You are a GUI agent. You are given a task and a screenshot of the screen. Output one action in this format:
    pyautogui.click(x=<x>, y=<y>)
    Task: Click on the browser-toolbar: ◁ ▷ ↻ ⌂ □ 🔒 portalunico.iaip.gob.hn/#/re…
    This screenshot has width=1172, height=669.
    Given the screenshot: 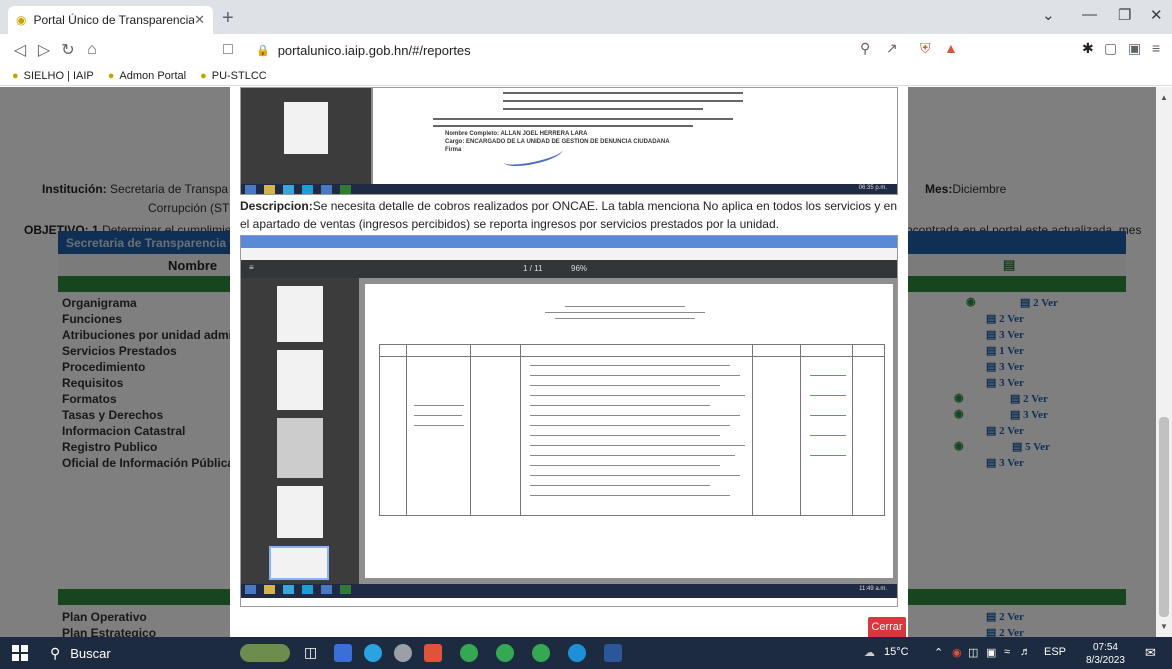 What is the action you would take?
    pyautogui.click(x=586, y=50)
    